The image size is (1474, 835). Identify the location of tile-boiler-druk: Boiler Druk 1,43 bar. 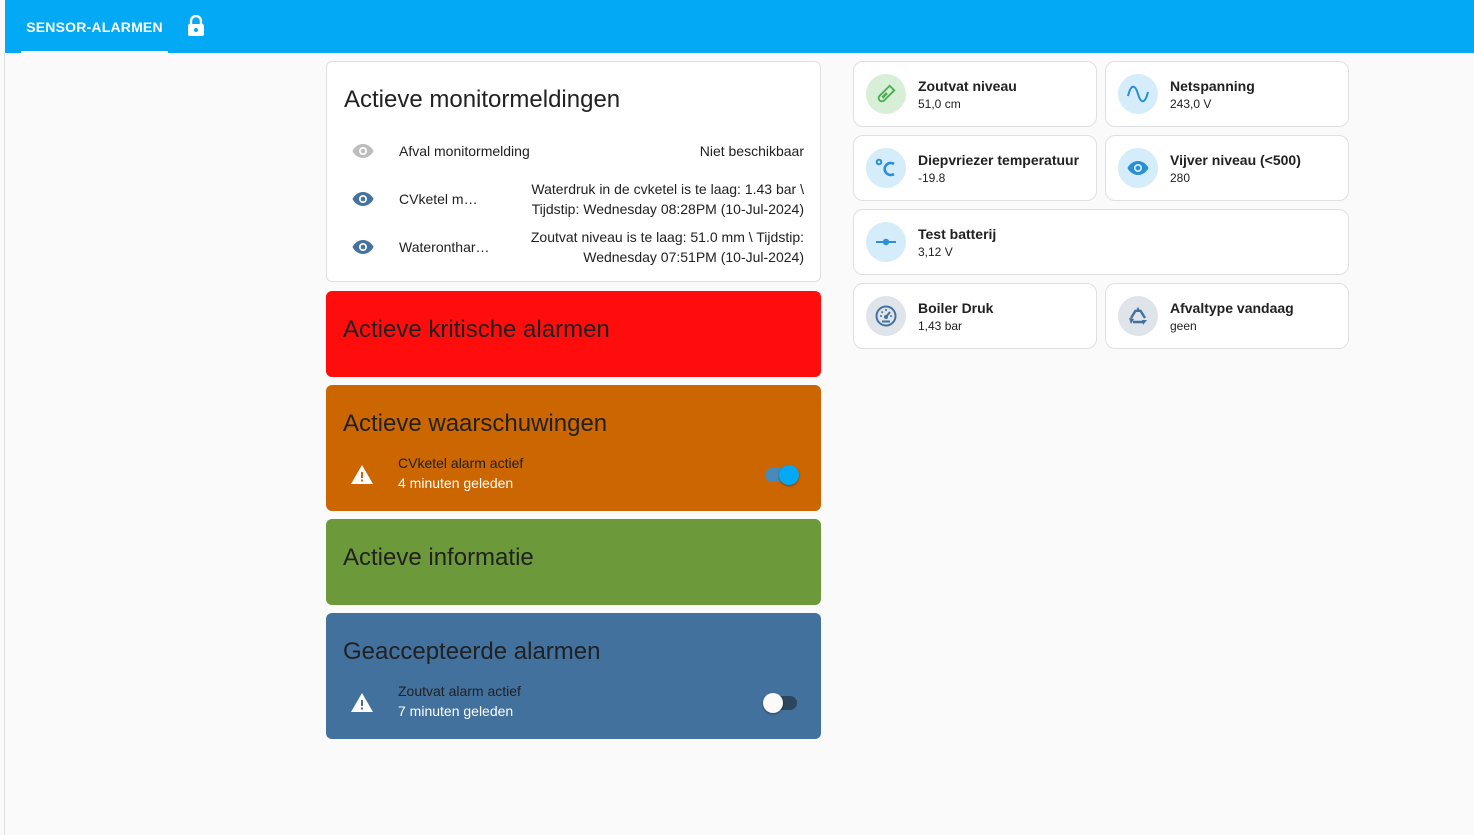
(975, 316).